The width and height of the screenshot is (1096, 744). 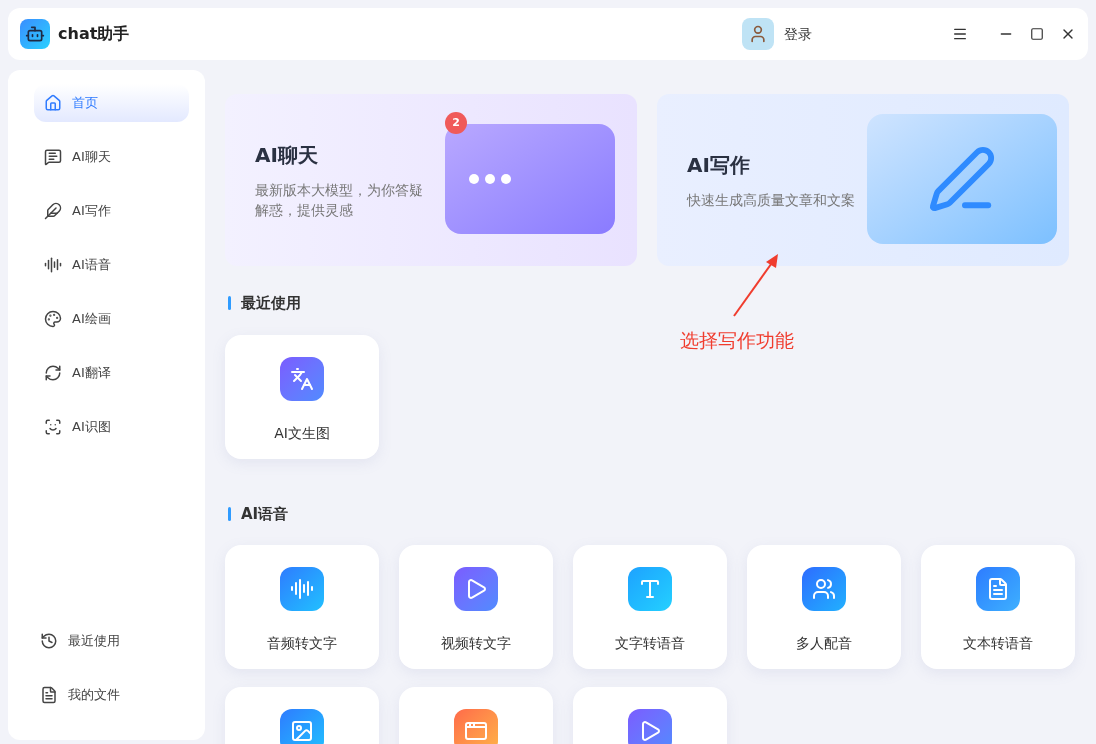 I want to click on banner-description: 最新版本大模型，为你答疑解惑，提供灵感, so click(x=339, y=200).